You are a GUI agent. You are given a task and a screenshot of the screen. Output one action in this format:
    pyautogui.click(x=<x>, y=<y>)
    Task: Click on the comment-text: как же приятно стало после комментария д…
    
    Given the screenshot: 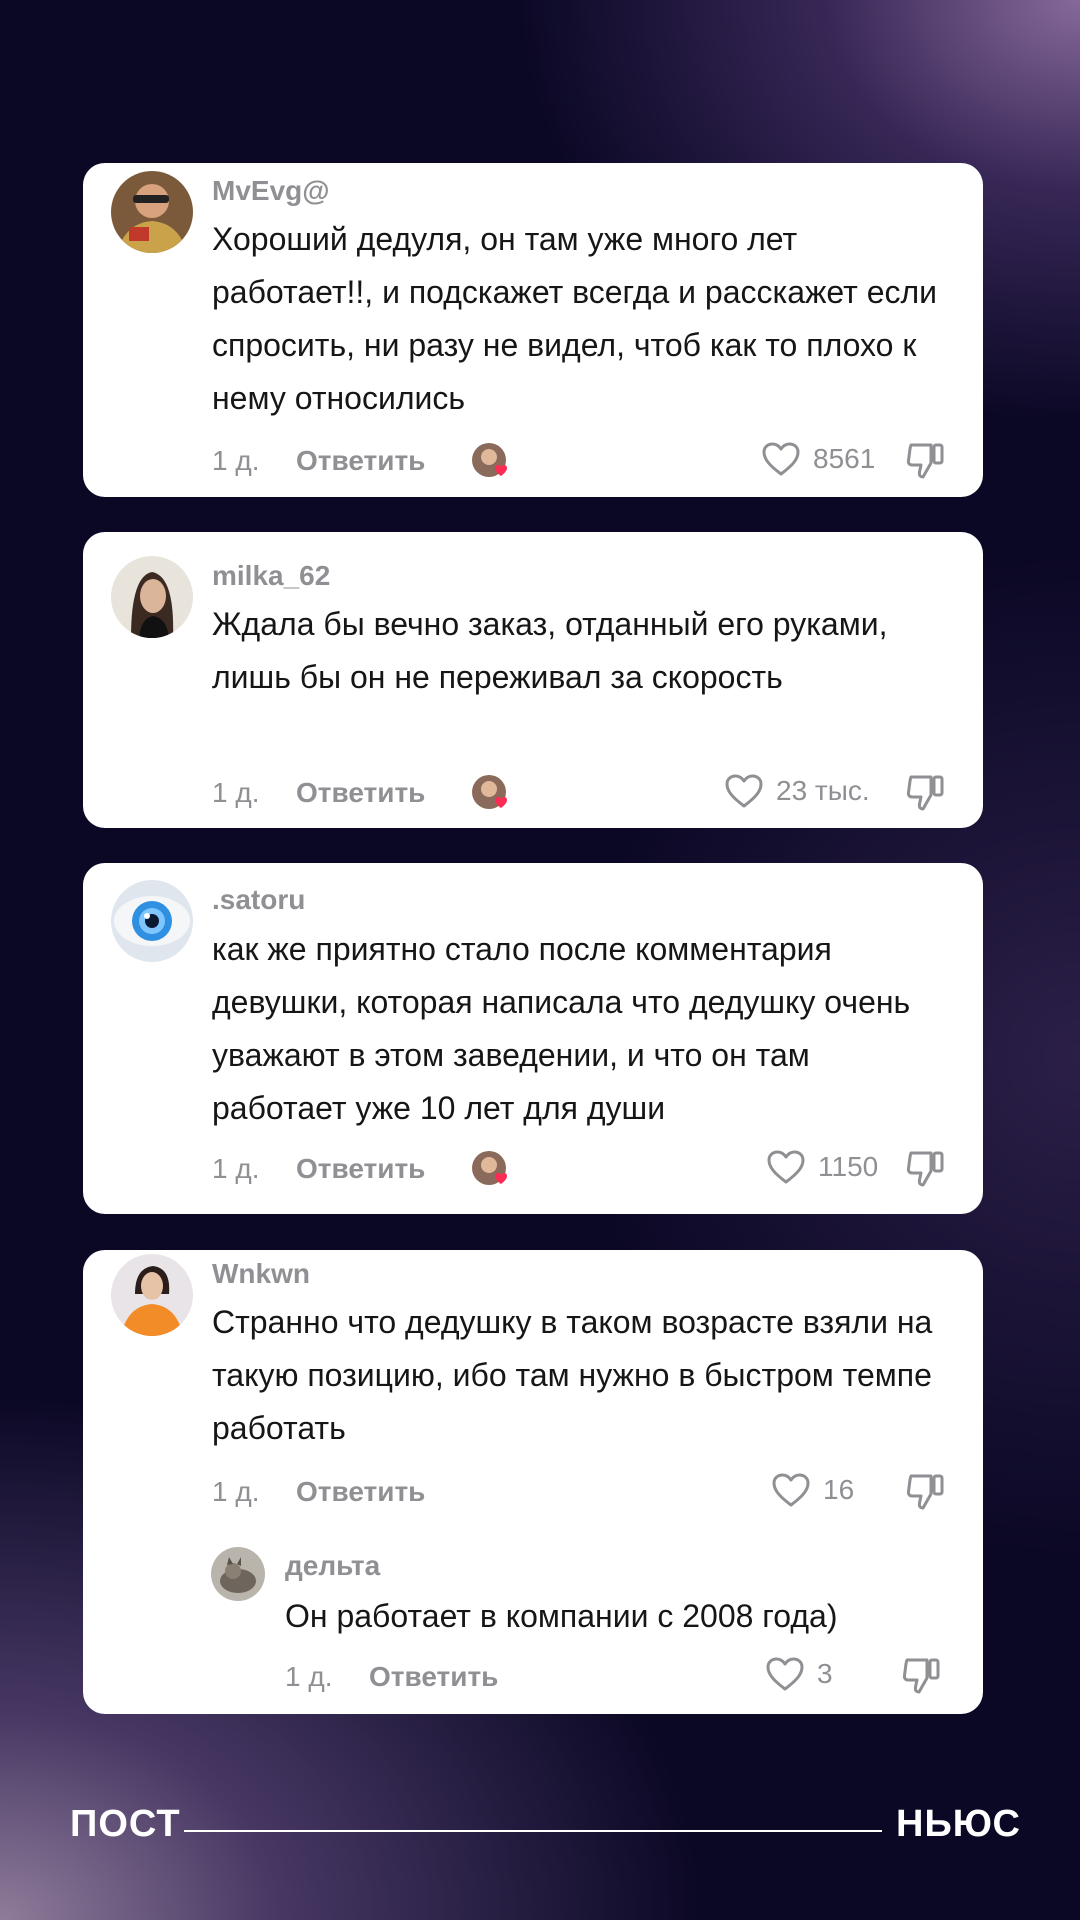 What is the action you would take?
    pyautogui.click(x=561, y=1028)
    